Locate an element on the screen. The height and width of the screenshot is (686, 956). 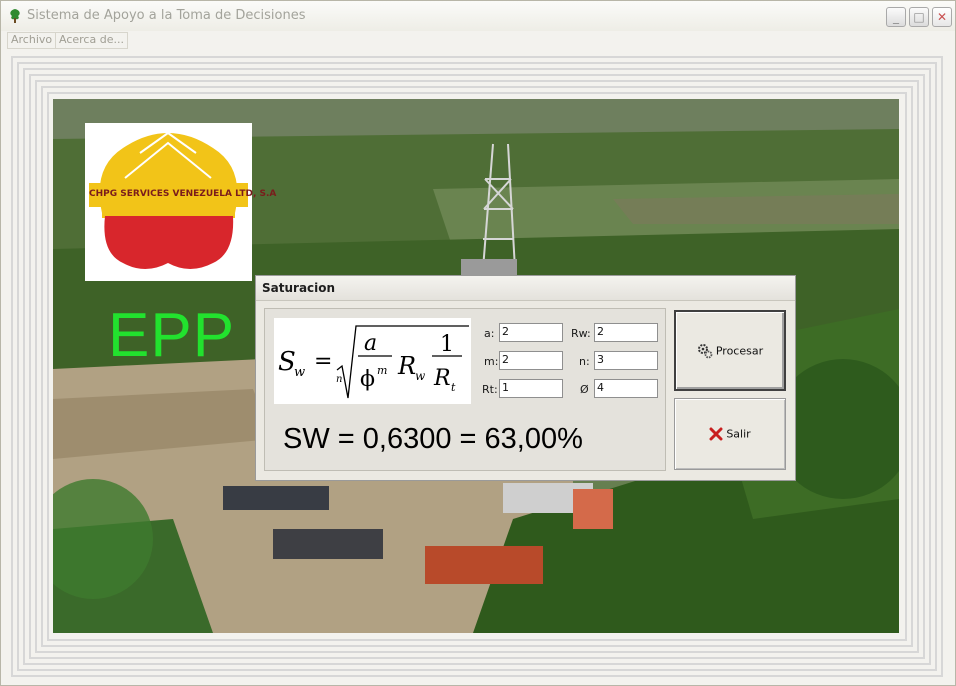
svg-text: m is located at coordinates (382, 370).